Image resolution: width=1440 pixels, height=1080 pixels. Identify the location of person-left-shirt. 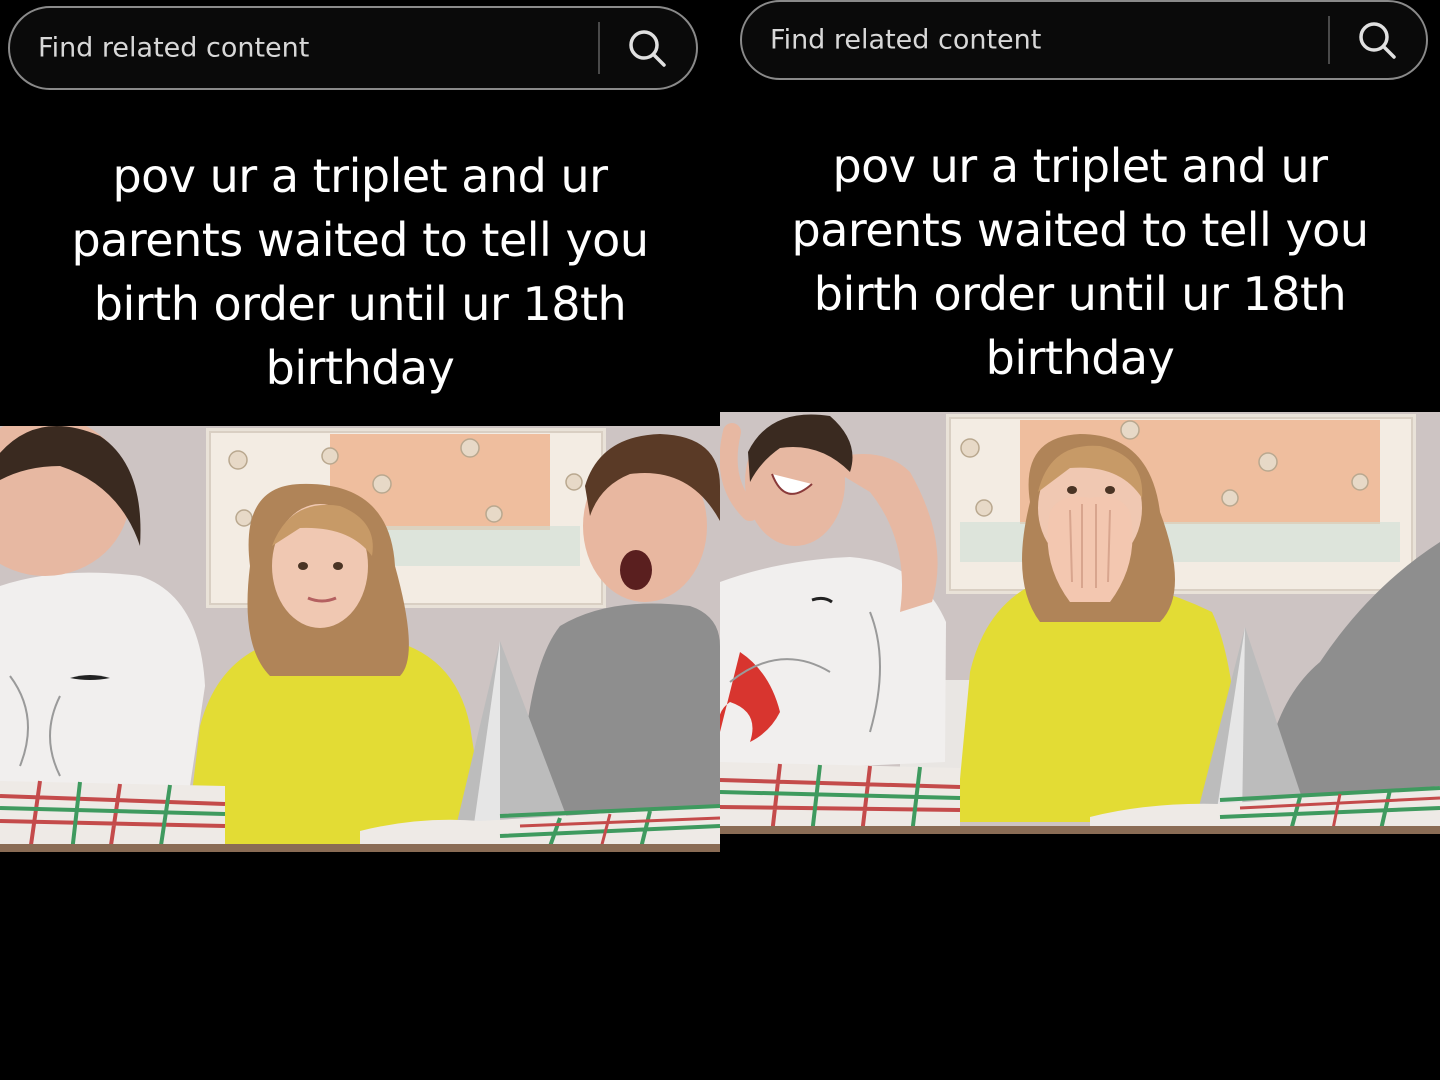
(102, 679).